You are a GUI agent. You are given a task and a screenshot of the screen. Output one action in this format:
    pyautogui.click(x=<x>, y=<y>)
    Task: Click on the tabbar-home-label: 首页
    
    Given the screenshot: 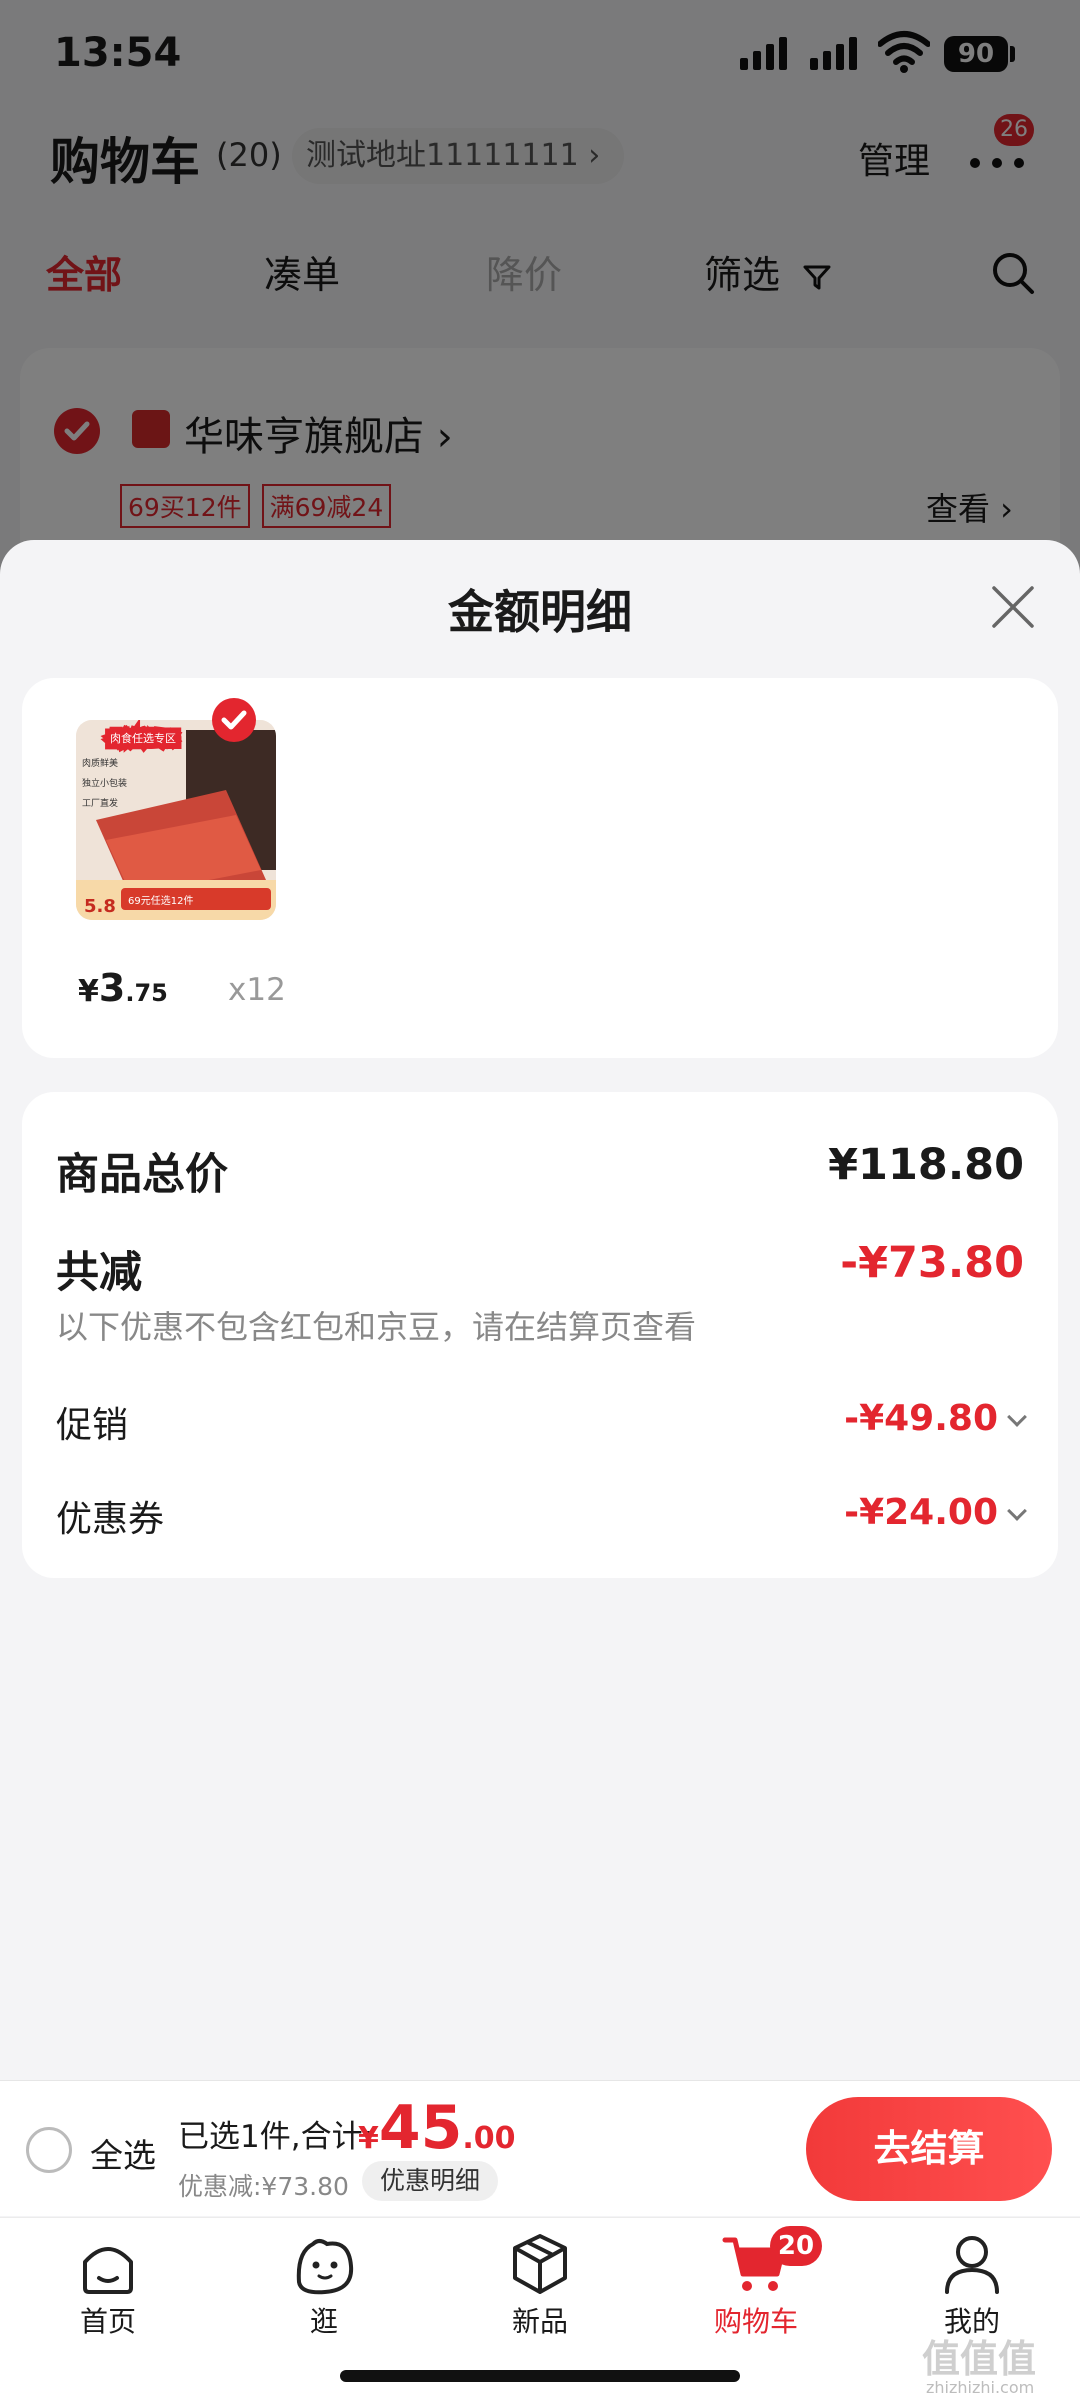 What is the action you would take?
    pyautogui.click(x=107, y=2321)
    